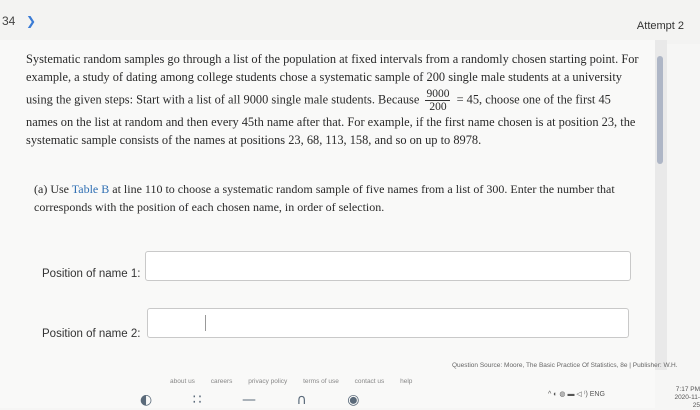 The image size is (700, 410). I want to click on fraction: 9000 200, so click(438, 100).